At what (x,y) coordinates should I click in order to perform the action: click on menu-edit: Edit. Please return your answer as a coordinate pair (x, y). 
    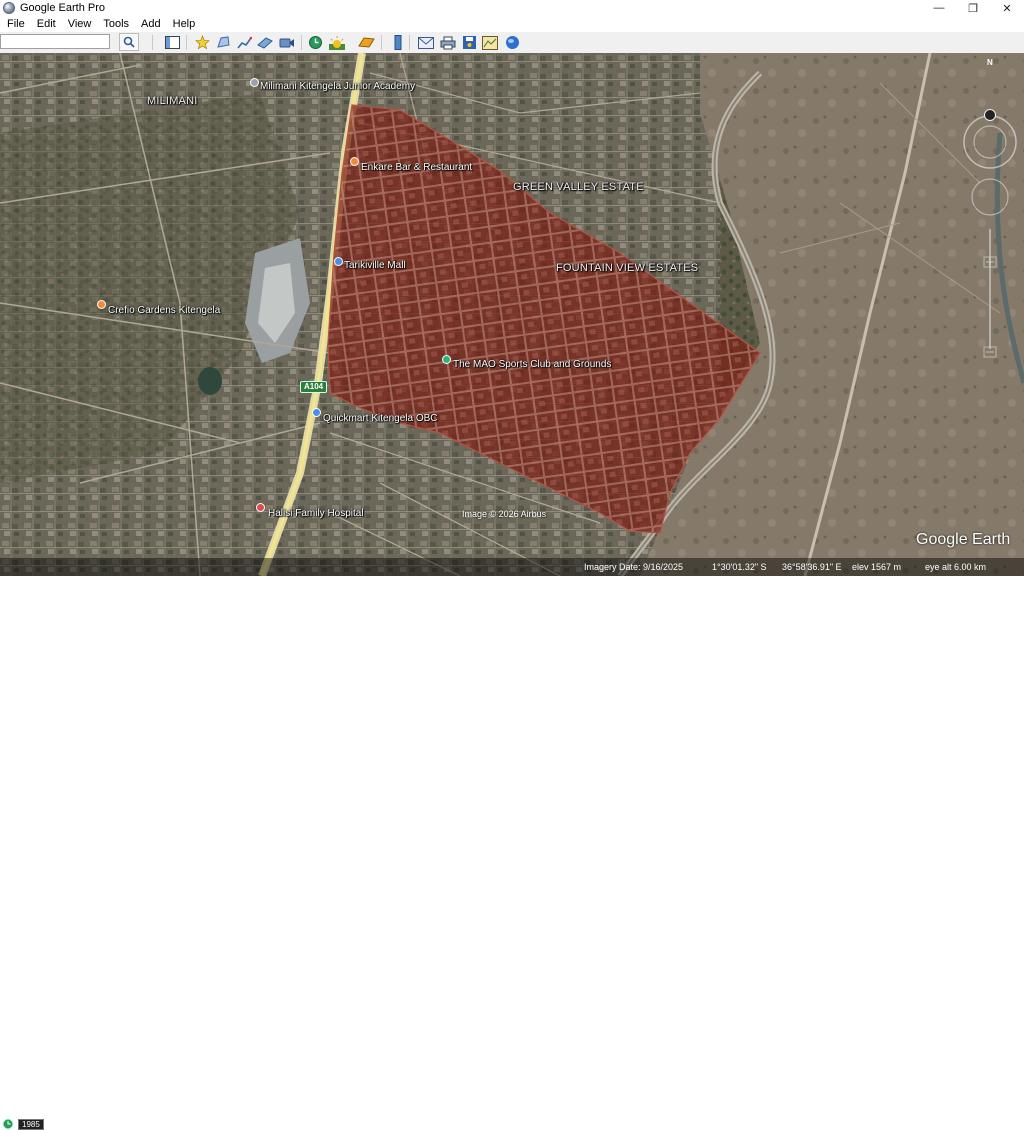
    Looking at the image, I should click on (45, 24).